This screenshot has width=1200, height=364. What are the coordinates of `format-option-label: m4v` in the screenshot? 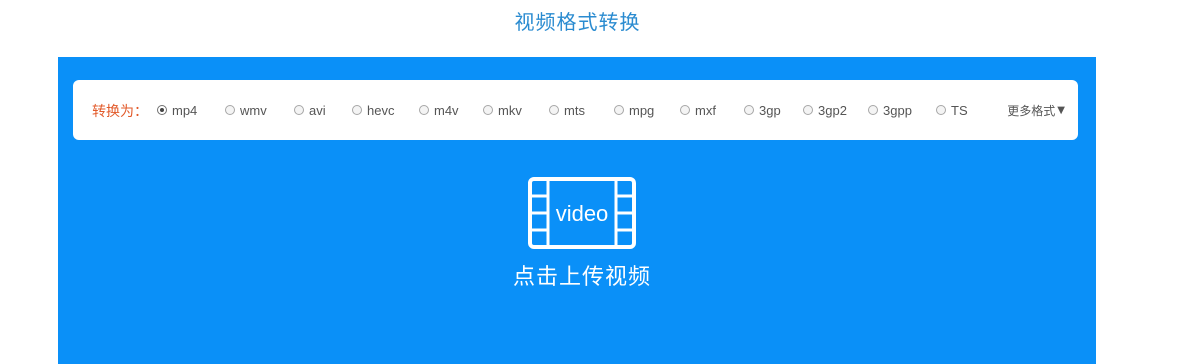 It's located at (446, 110).